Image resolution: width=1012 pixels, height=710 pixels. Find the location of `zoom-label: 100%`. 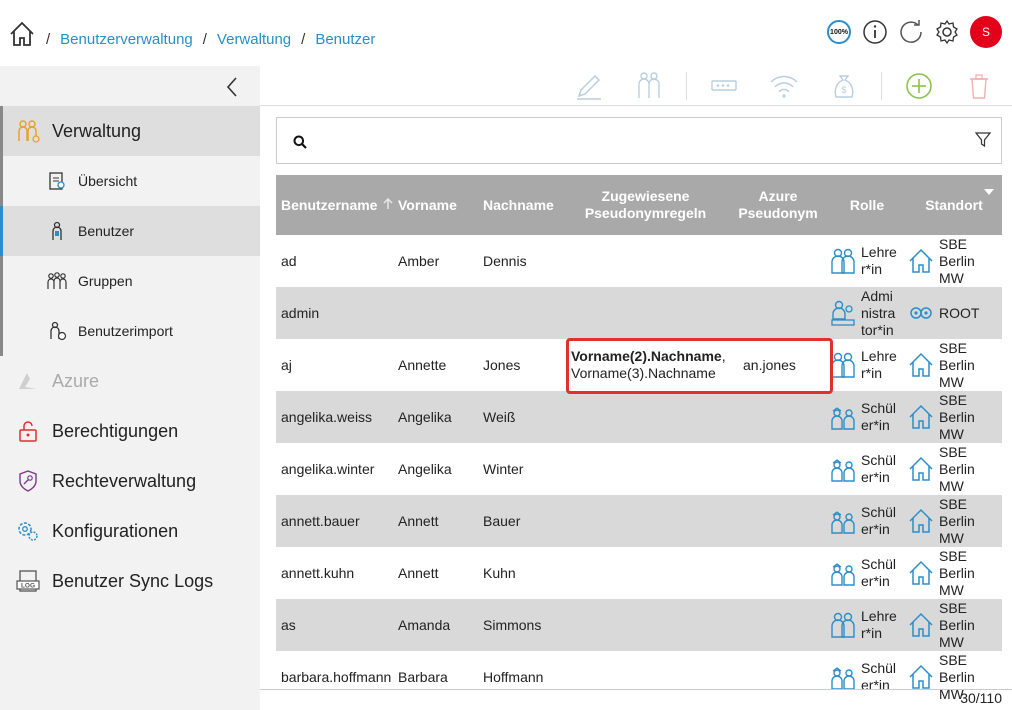

zoom-label: 100% is located at coordinates (839, 32).